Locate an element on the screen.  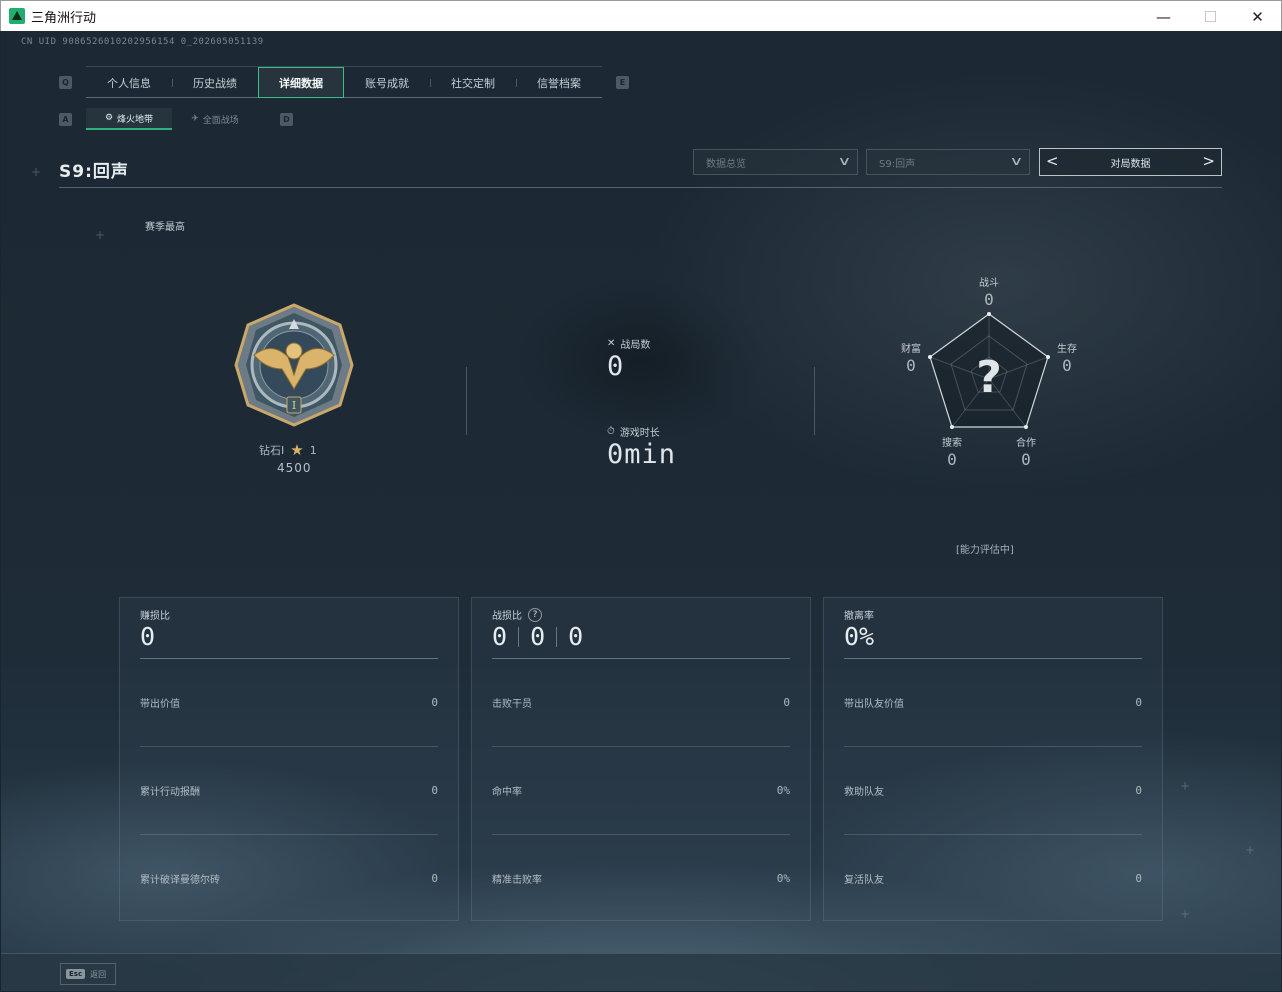
window-controls: — ☐ ✕ is located at coordinates (1210, 16).